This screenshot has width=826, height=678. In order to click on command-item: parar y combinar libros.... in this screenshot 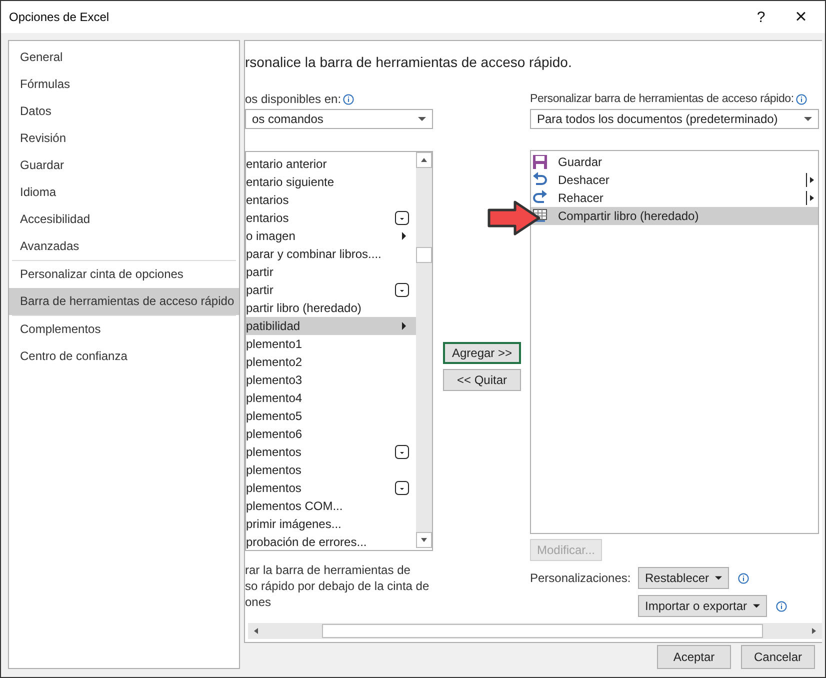, I will do `click(331, 254)`.